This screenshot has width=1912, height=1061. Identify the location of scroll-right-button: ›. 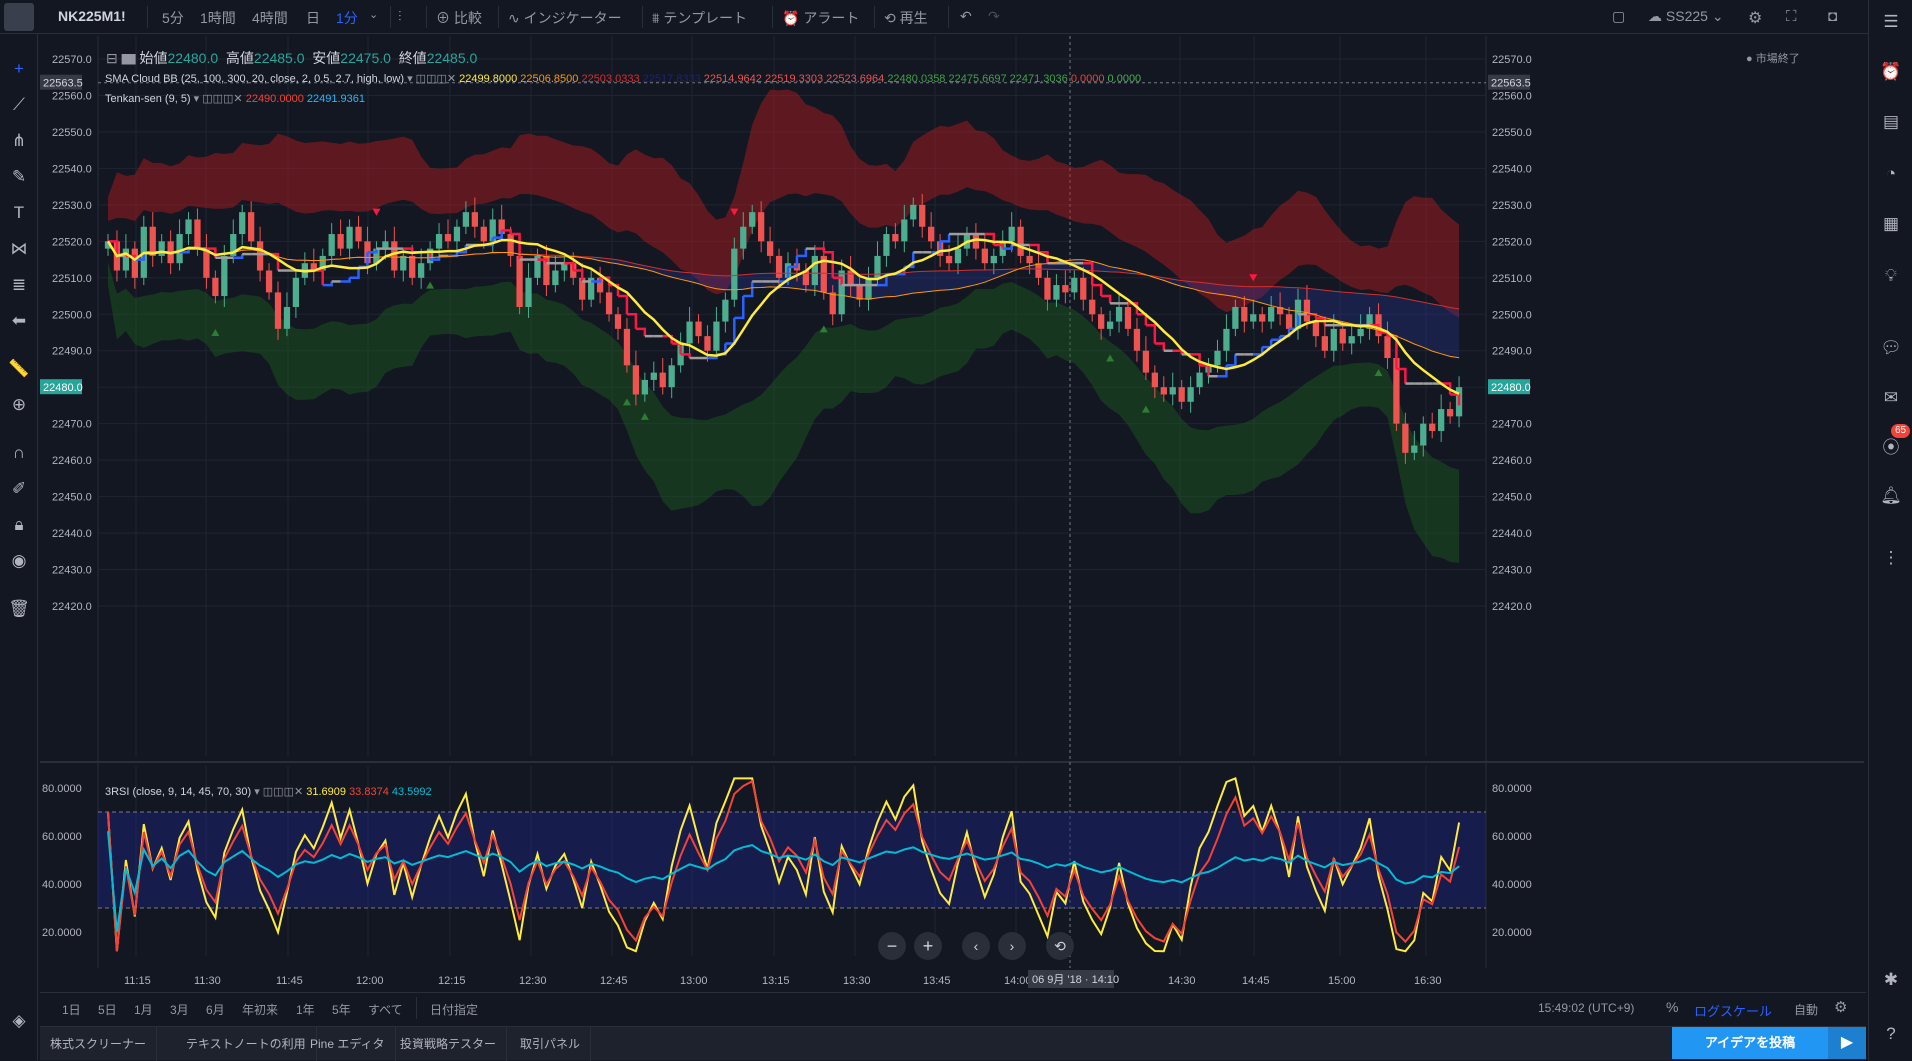
(1012, 946).